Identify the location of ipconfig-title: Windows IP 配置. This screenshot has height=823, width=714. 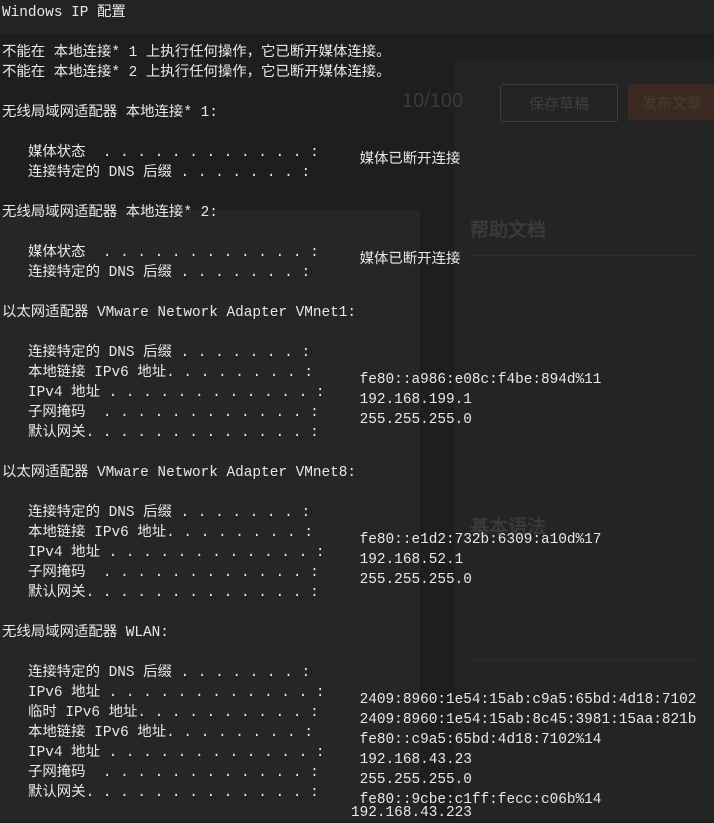
(64, 13).